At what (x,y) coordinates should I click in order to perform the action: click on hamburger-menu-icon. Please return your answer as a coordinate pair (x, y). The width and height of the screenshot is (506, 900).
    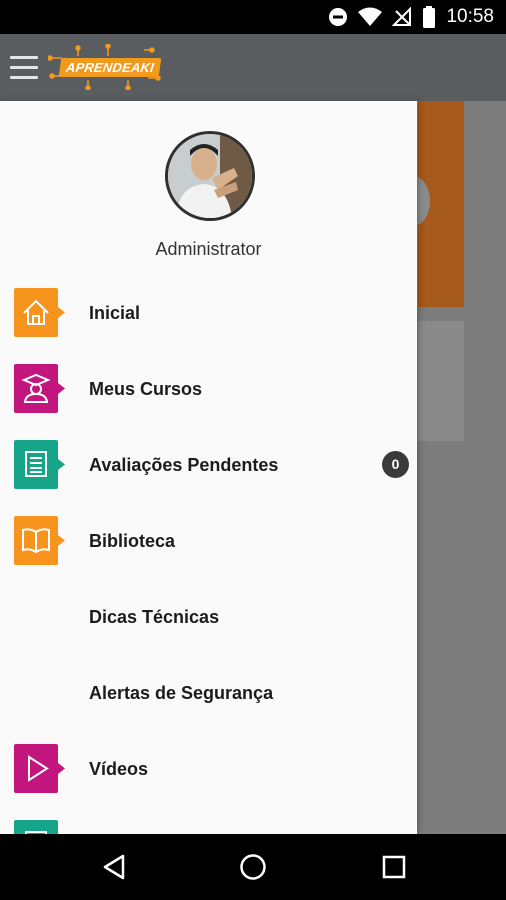
    Looking at the image, I should click on (24, 68).